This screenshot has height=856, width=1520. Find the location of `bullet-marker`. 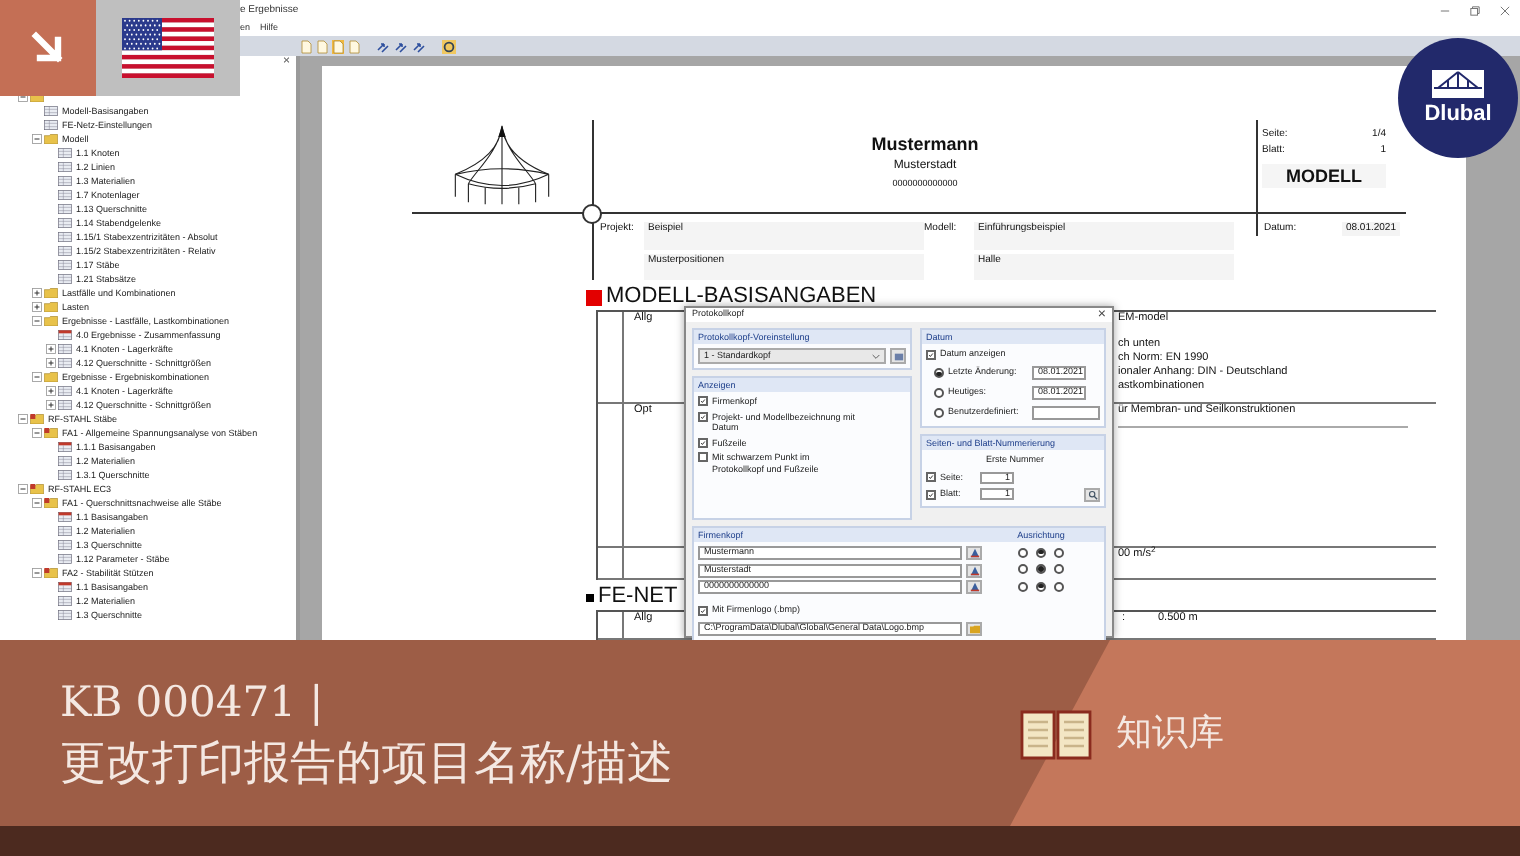

bullet-marker is located at coordinates (590, 597).